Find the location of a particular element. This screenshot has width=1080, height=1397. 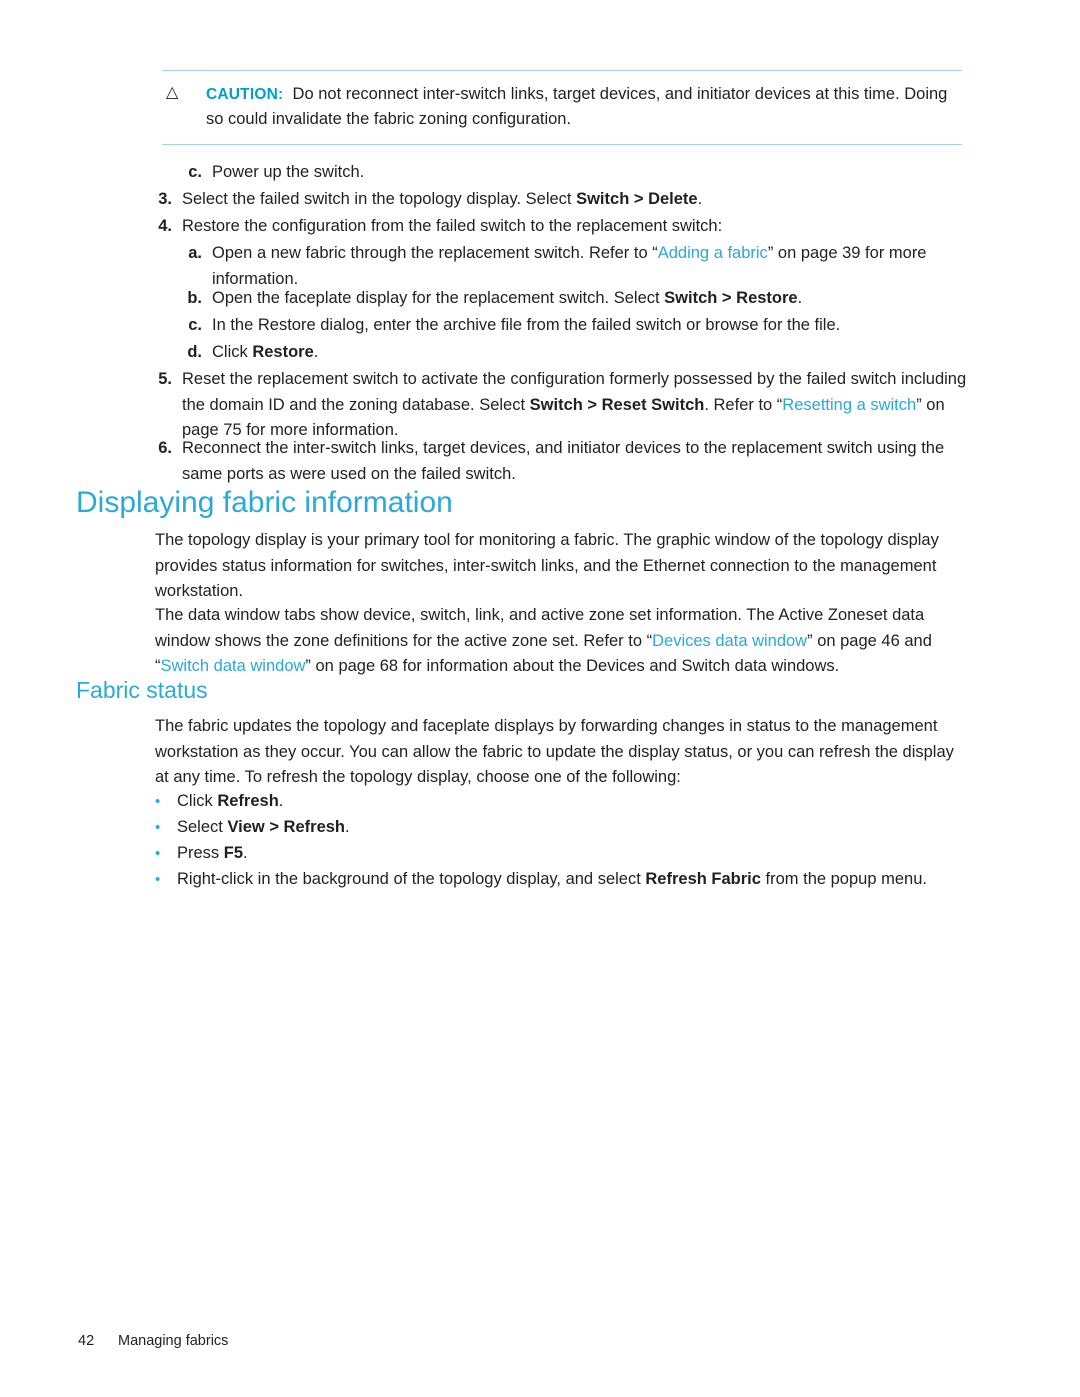

b2-pre: Select is located at coordinates (202, 827).